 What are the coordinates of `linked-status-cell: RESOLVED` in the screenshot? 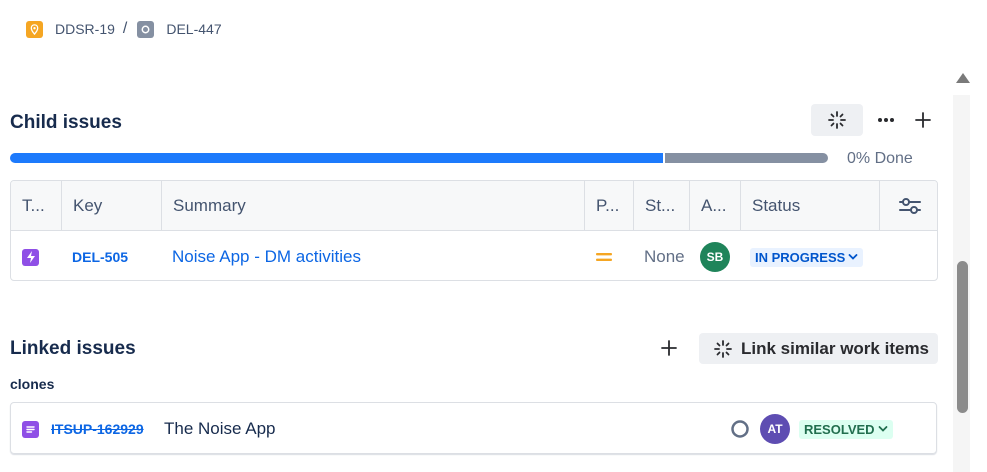 It's located at (846, 429).